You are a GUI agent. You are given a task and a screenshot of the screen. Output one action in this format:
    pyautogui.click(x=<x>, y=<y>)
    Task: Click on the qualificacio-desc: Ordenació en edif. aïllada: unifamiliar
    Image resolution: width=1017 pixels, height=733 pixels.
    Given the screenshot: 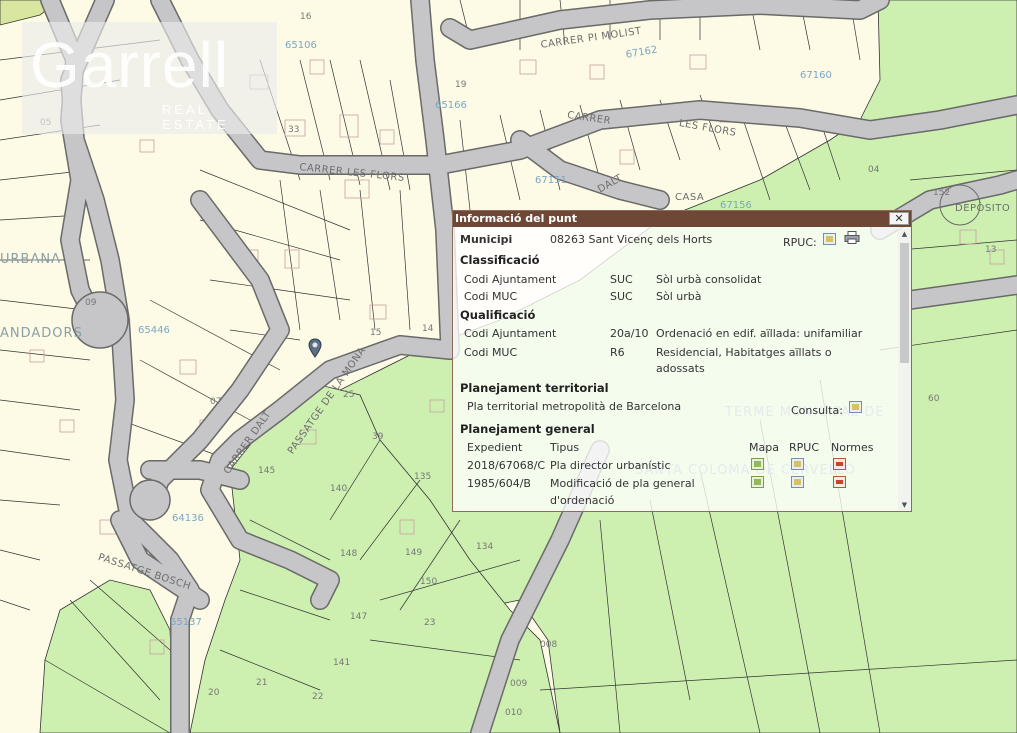 What is the action you would take?
    pyautogui.click(x=759, y=333)
    